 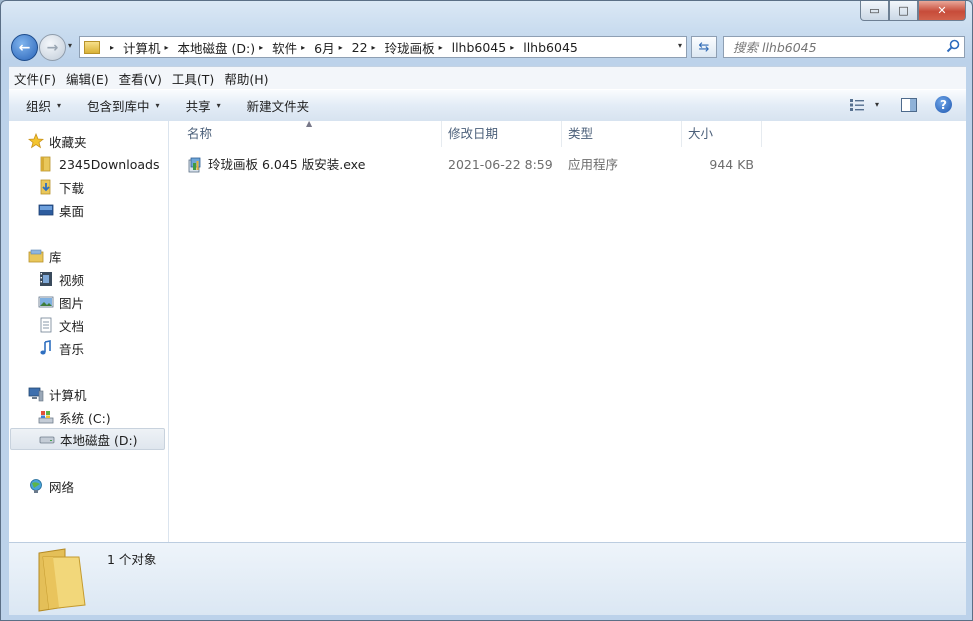 I want to click on menu-tools: 工具(T), so click(x=193, y=78).